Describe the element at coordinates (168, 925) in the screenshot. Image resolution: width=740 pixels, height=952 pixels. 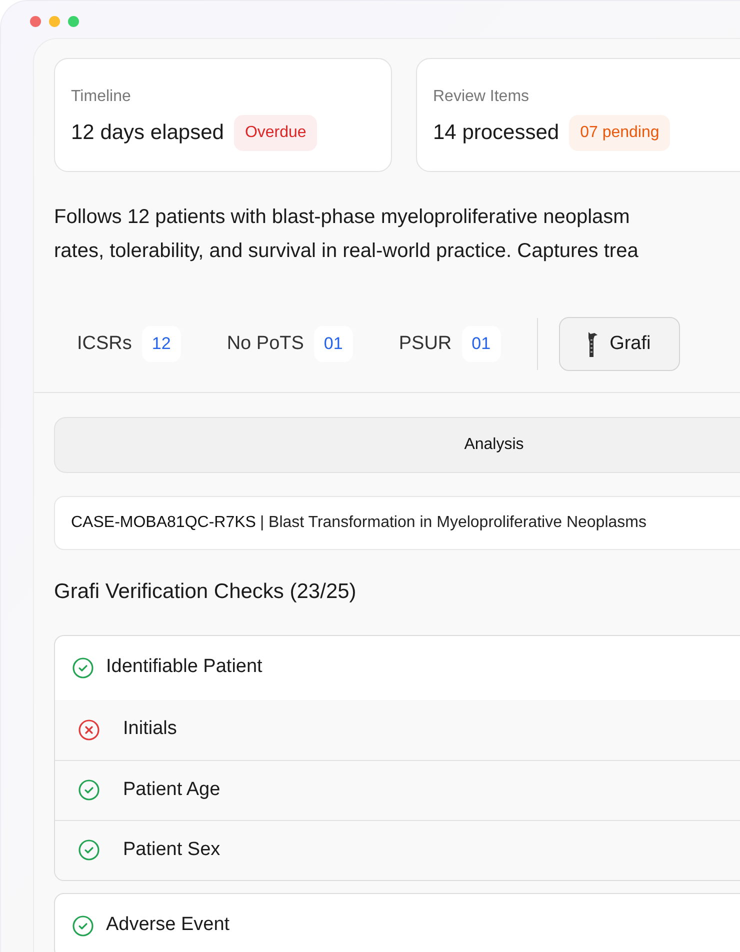
I see `check-group-title: Adverse Event` at that location.